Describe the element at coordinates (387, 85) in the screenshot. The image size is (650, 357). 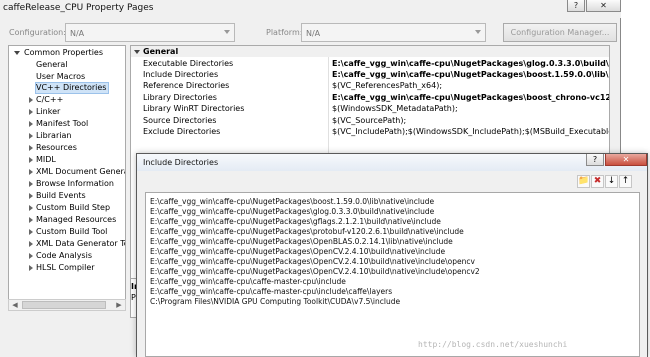
I see `property-value: $(VC_ReferencesPath_x64);` at that location.